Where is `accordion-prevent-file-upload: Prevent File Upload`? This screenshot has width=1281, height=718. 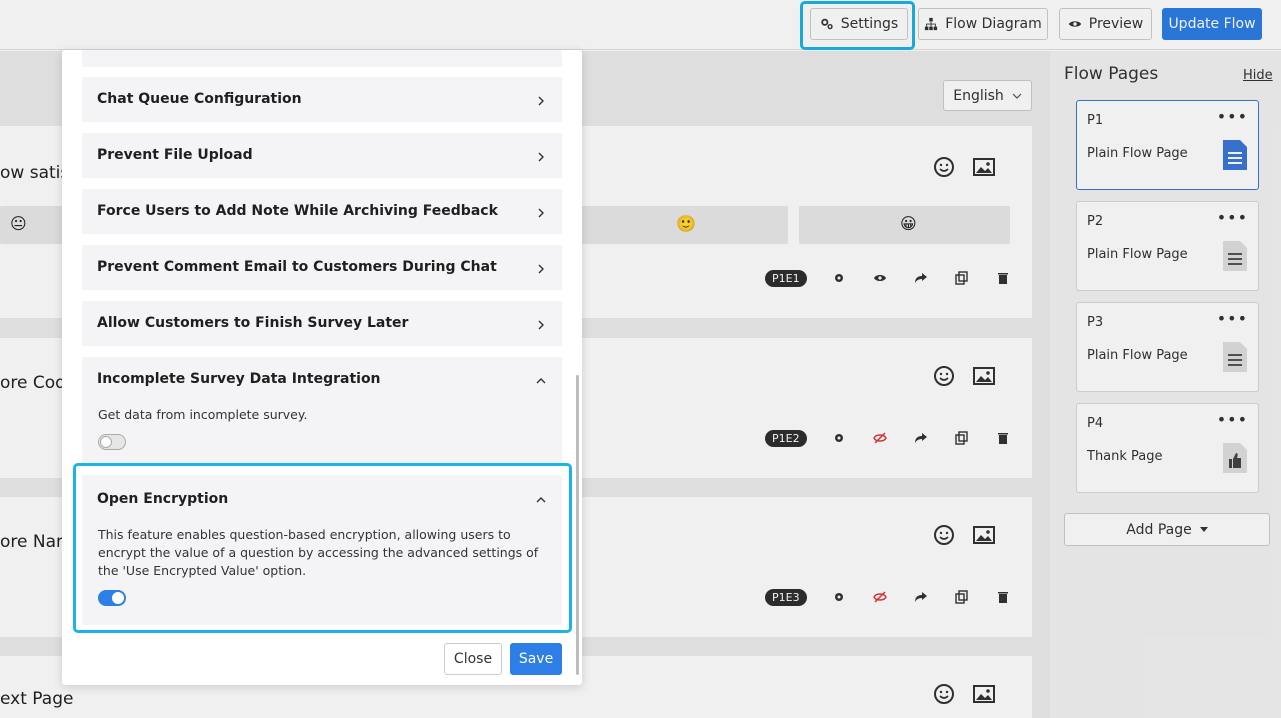
accordion-prevent-file-upload: Prevent File Upload is located at coordinates (322, 155).